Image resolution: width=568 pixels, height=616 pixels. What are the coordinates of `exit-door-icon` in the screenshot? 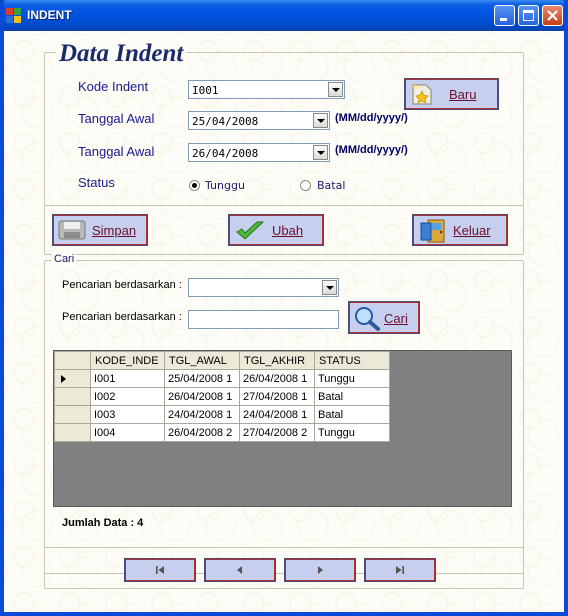 It's located at (432, 231).